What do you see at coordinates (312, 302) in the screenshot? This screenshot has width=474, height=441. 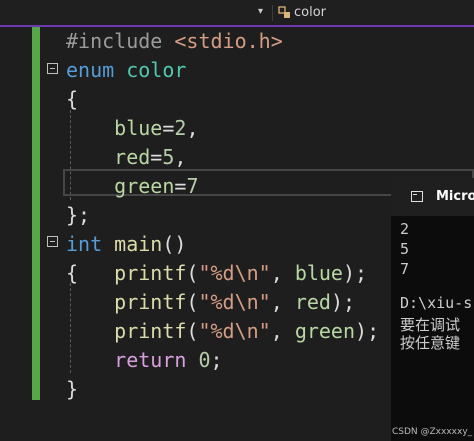 I see `argument: red` at bounding box center [312, 302].